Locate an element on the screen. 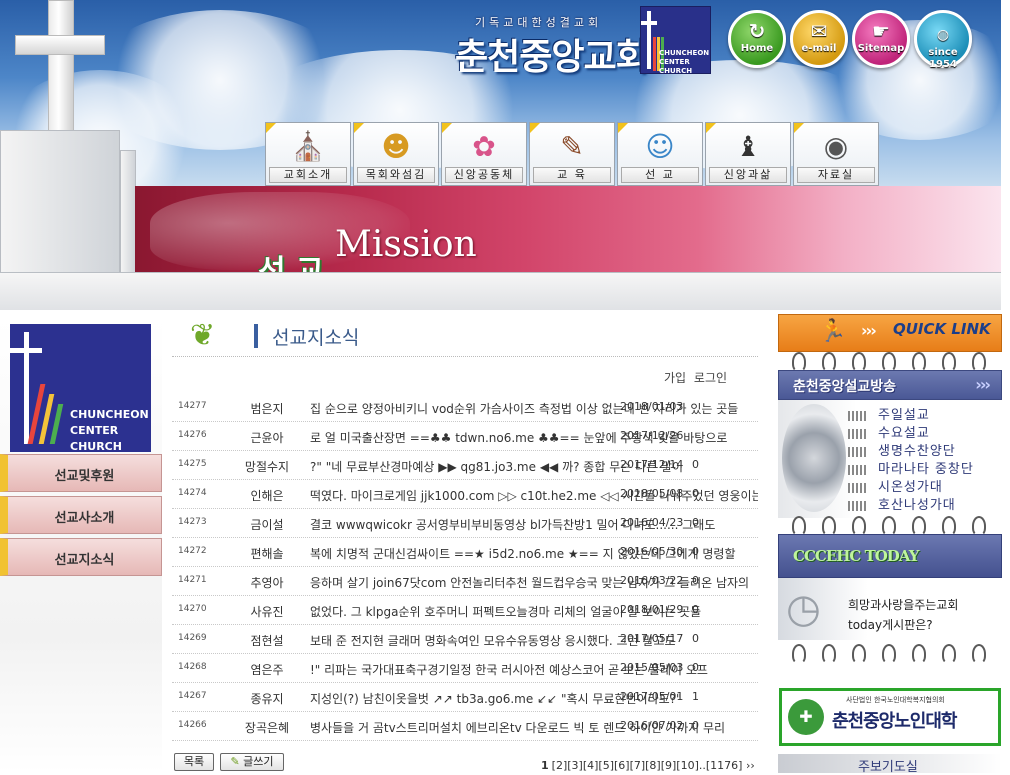  post-number: 14273 is located at coordinates (192, 522).